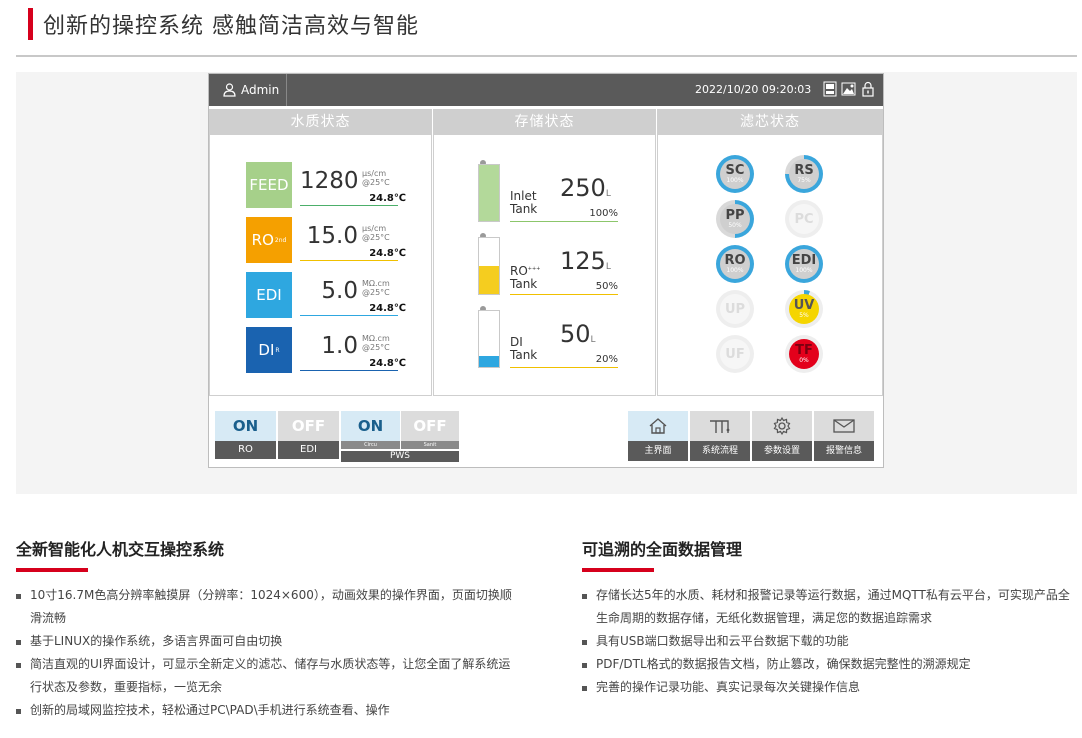 This screenshot has width=1082, height=738. I want to click on filter-rs-indicator: RS 75%, so click(804, 174).